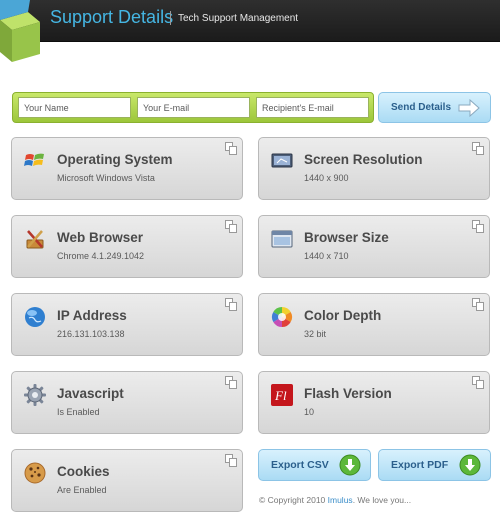  What do you see at coordinates (170, 18) in the screenshot?
I see `header-divider` at bounding box center [170, 18].